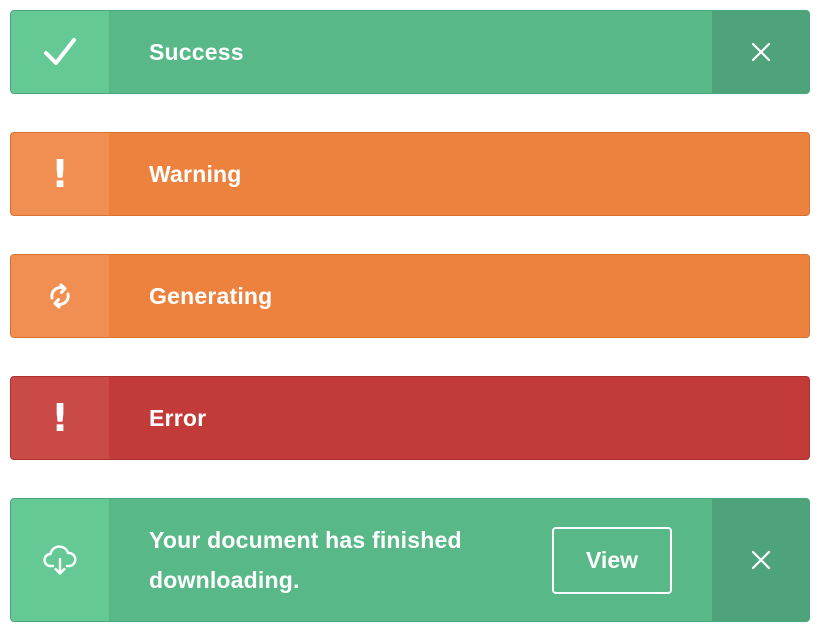 This screenshot has height=632, width=824. I want to click on download-icon-cell, so click(60, 560).